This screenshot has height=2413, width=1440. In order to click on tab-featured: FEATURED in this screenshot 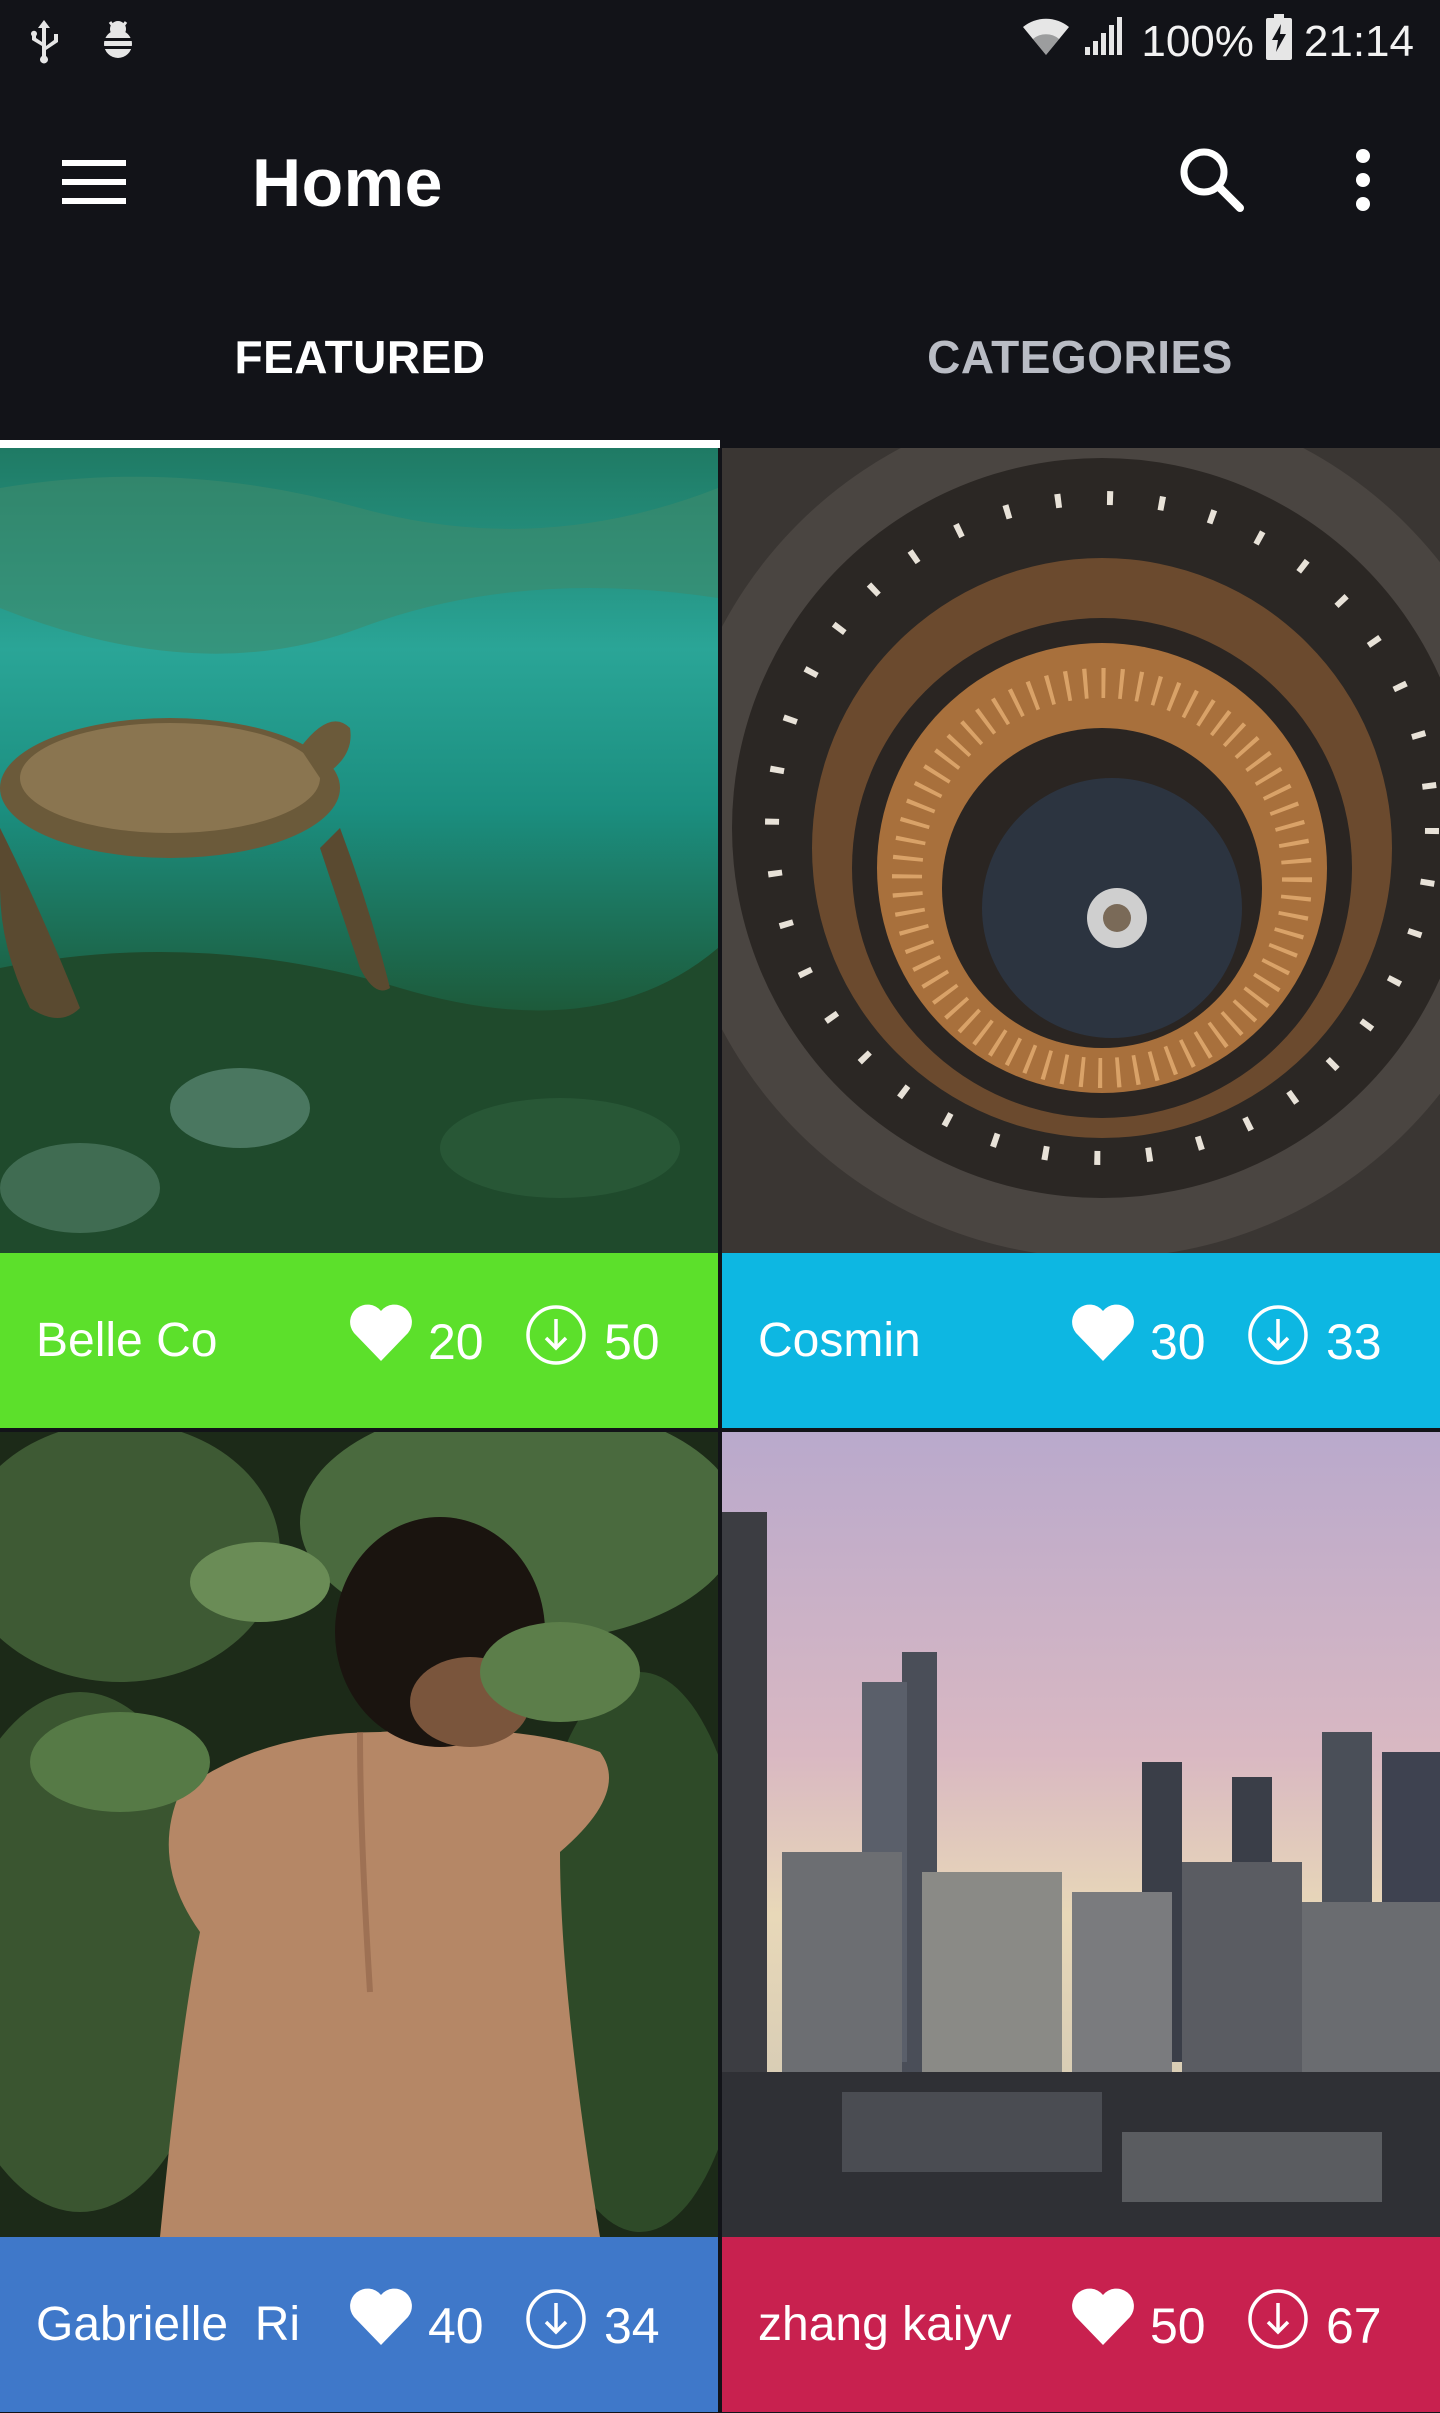, I will do `click(360, 365)`.